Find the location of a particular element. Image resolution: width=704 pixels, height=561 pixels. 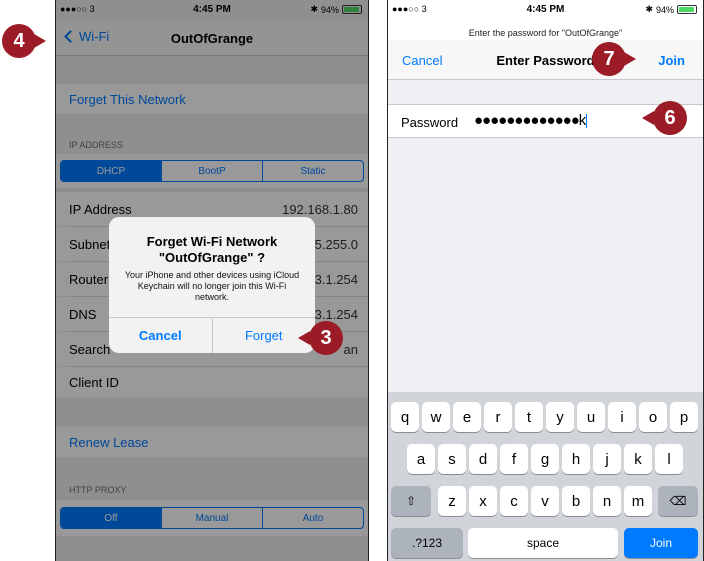

battery-icon is located at coordinates (687, 9).